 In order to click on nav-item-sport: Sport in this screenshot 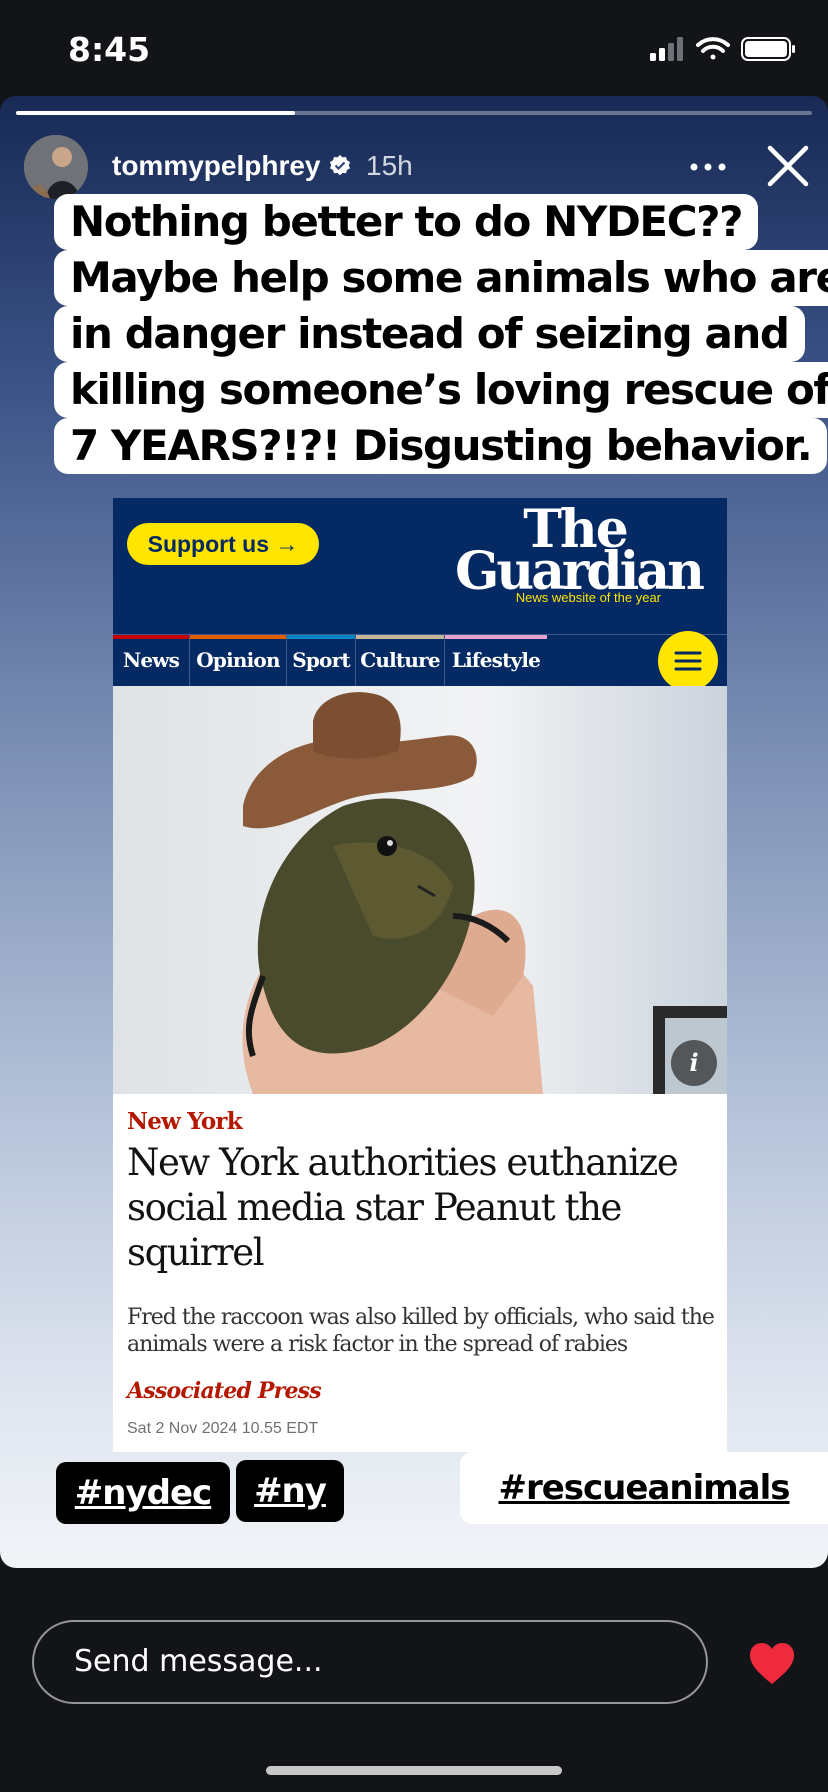, I will do `click(321, 661)`.